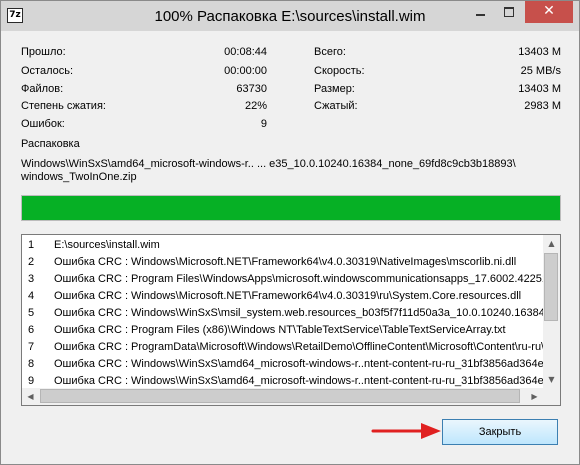  I want to click on remaining-label: Осталось:, so click(47, 71).